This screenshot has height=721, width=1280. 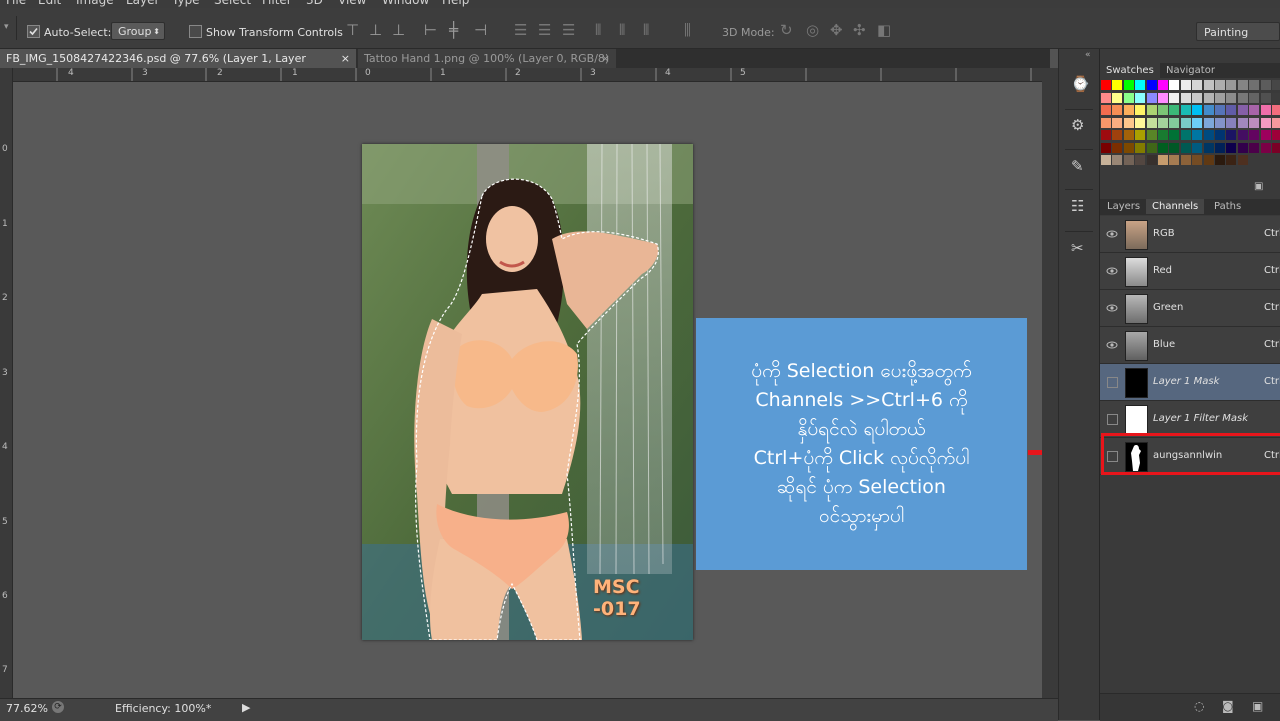 What do you see at coordinates (622, 30) in the screenshot?
I see `distribute-hcenter-icon: ⫴` at bounding box center [622, 30].